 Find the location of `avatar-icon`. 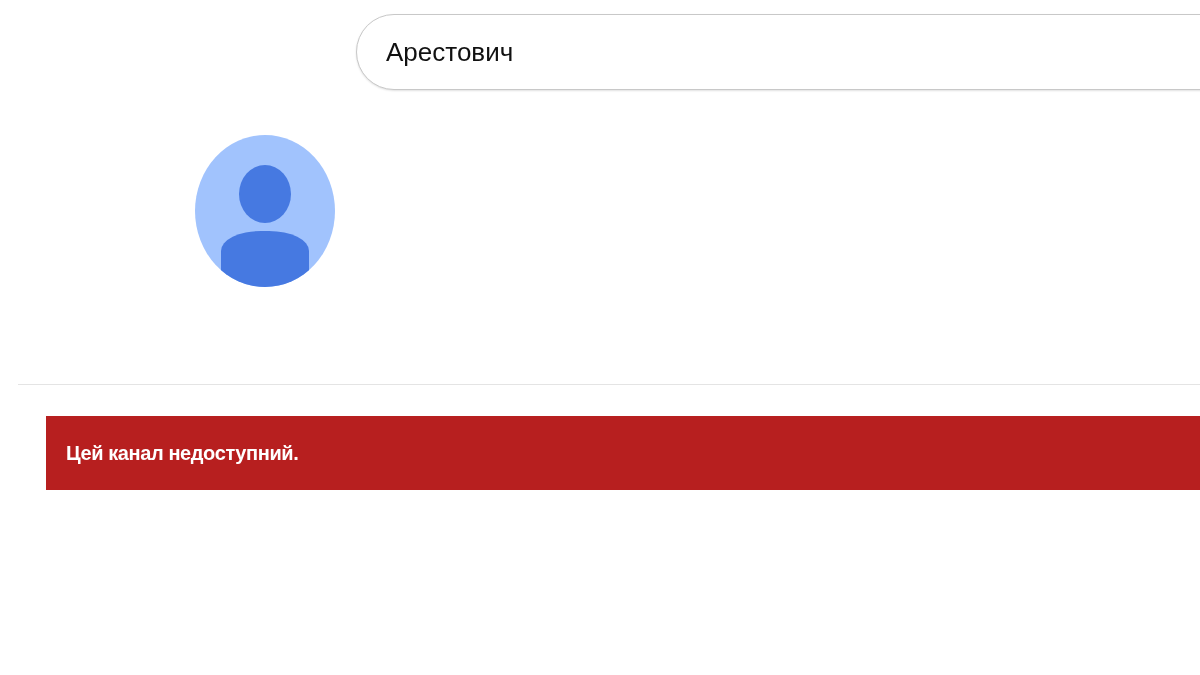

avatar-icon is located at coordinates (265, 211).